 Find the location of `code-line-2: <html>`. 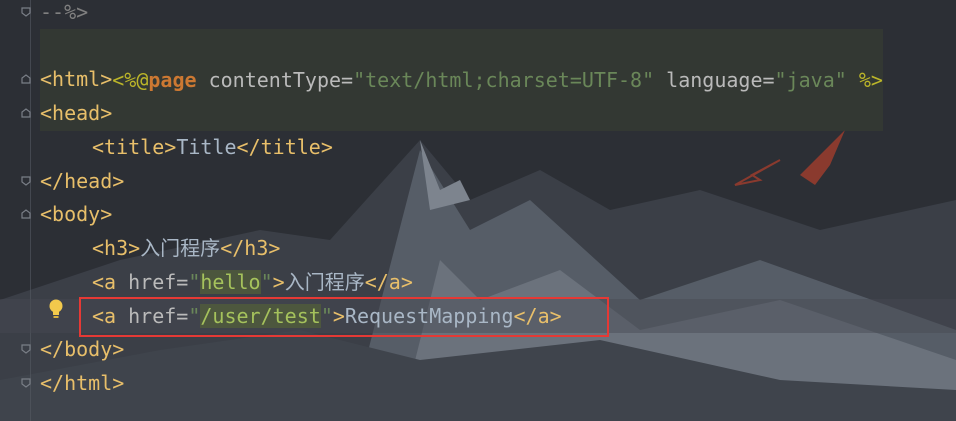

code-line-2: <html> is located at coordinates (478, 79).